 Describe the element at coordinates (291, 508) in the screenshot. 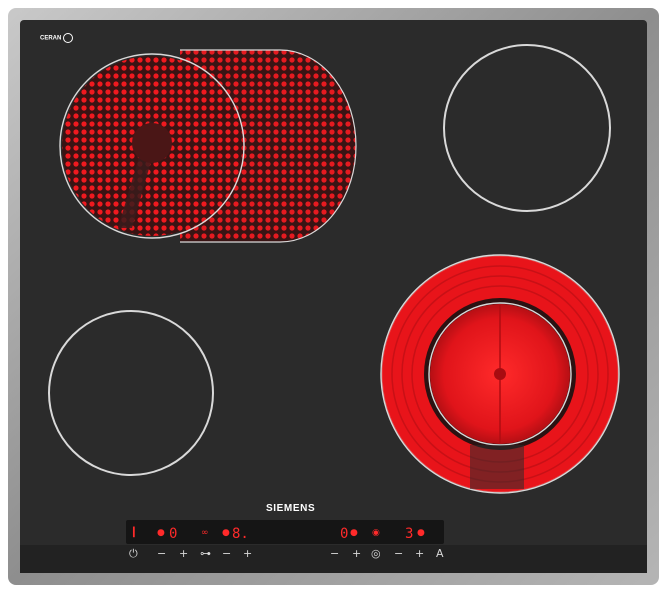

I see `brand-logo: SIEMENS` at that location.